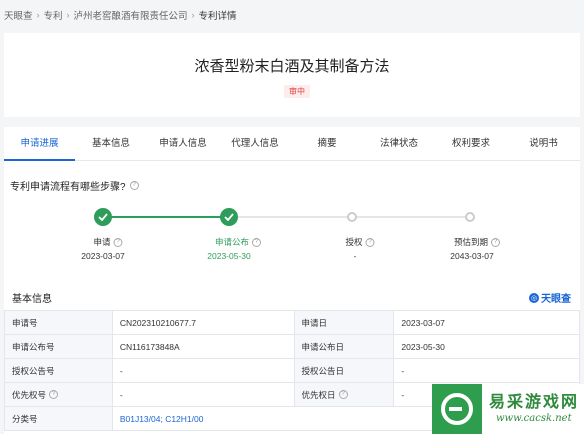 This screenshot has height=434, width=584. Describe the element at coordinates (32, 299) in the screenshot. I see `section-title: 基本信息` at that location.